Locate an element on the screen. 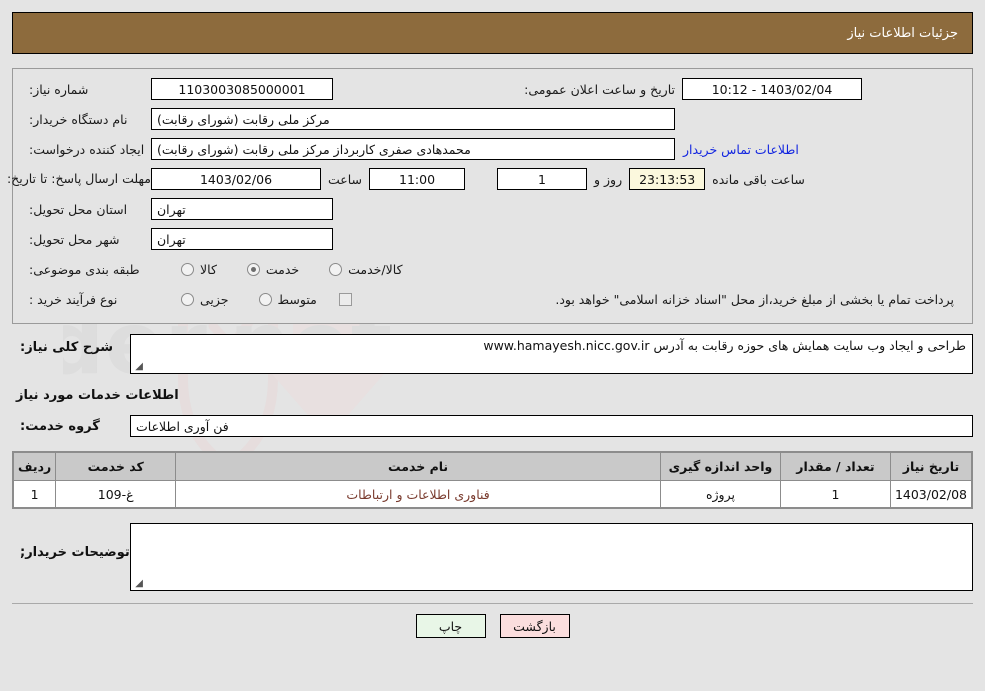 This screenshot has height=691, width=985. cell-service-name: فناوری اطلاعات و ارتباطات is located at coordinates (418, 494).